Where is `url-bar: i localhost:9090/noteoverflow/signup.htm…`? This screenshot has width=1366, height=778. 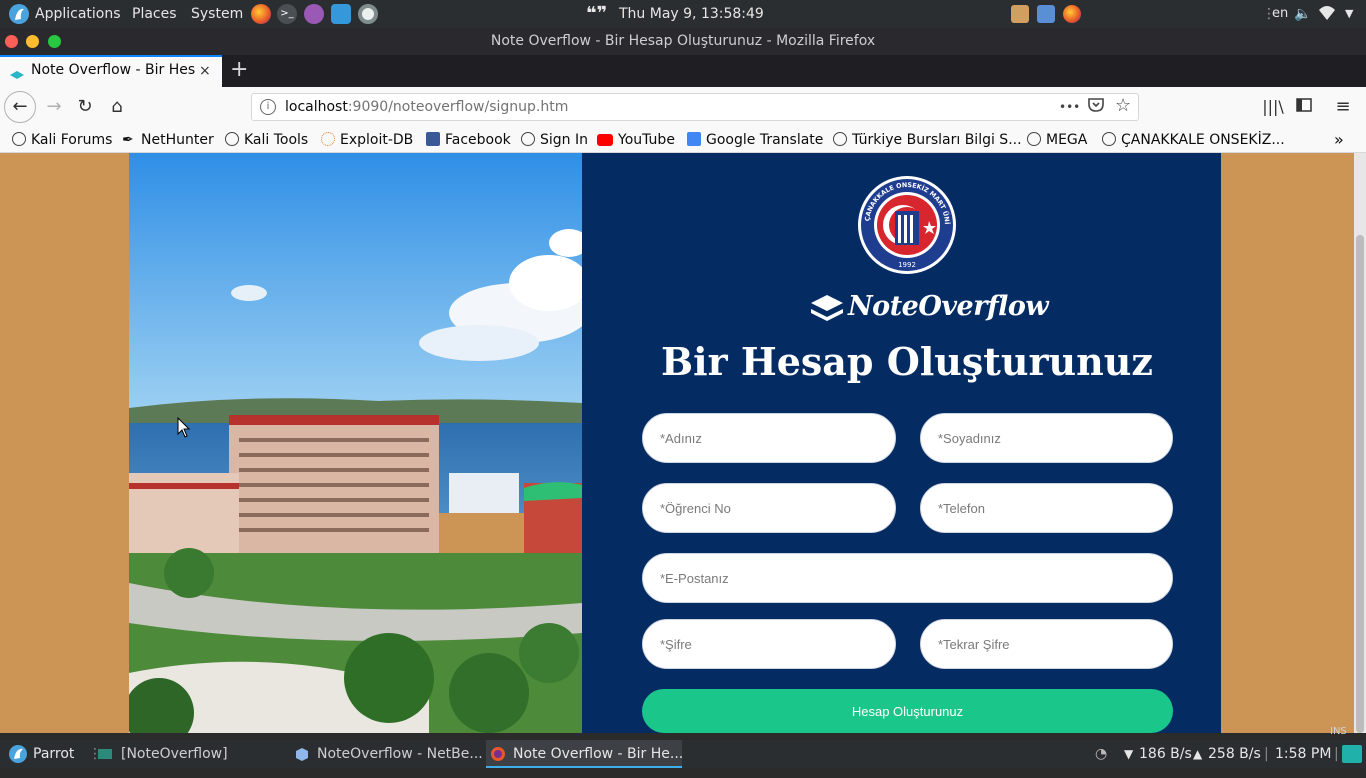 url-bar: i localhost:9090/noteoverflow/signup.htm… is located at coordinates (695, 107).